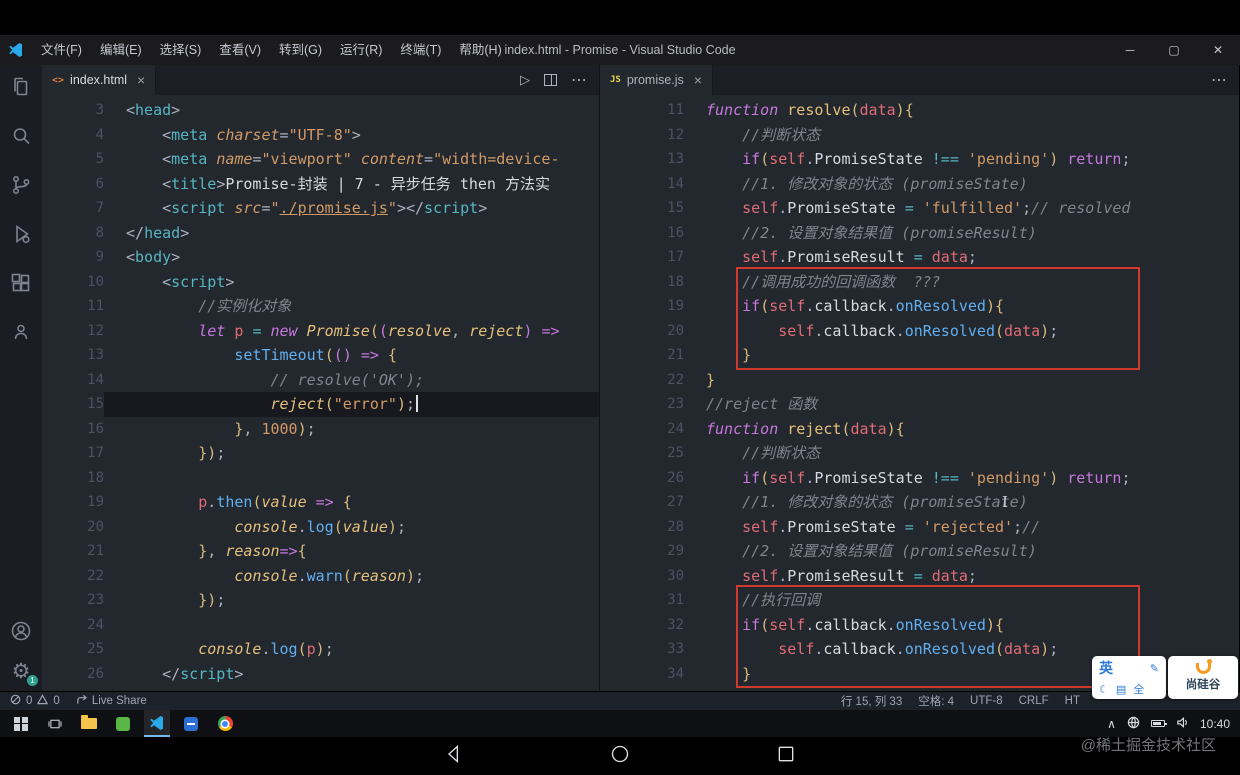 This screenshot has width=1240, height=775. What do you see at coordinates (320, 674) in the screenshot?
I see `code-line: 26 </script>` at bounding box center [320, 674].